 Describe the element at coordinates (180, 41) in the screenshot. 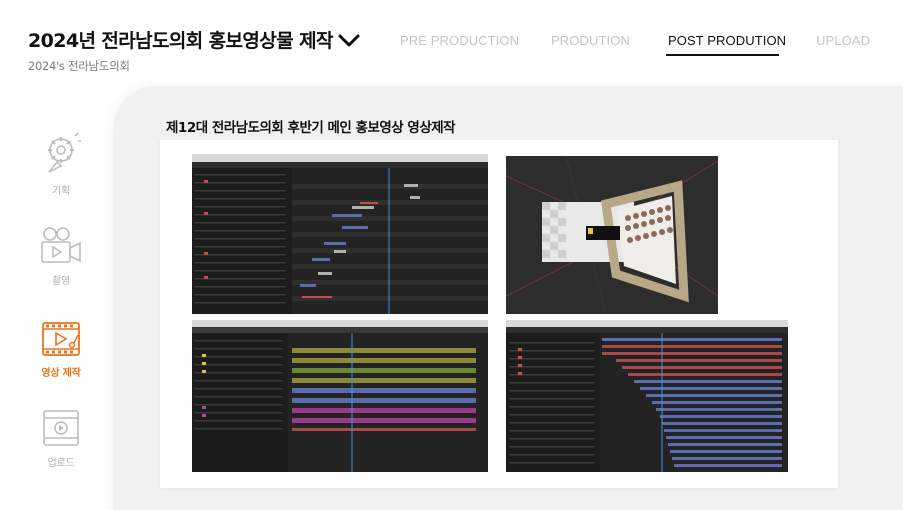

I see `page-title: 2024년 전라남도의회 홍보영상물 제작` at that location.